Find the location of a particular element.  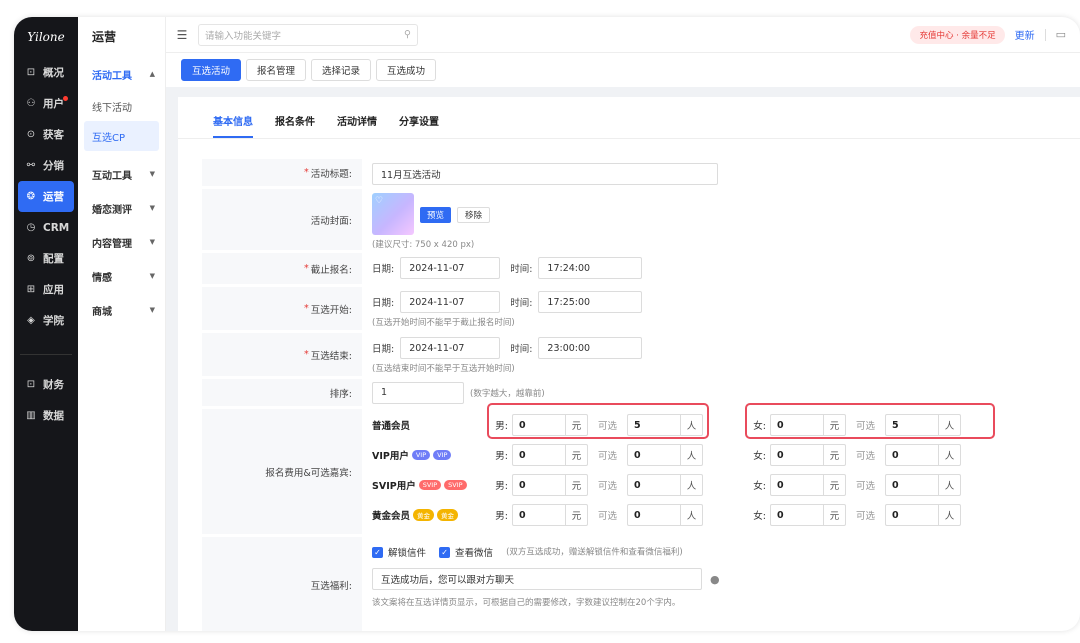

start-time-input: 17:25:00 is located at coordinates (590, 302).